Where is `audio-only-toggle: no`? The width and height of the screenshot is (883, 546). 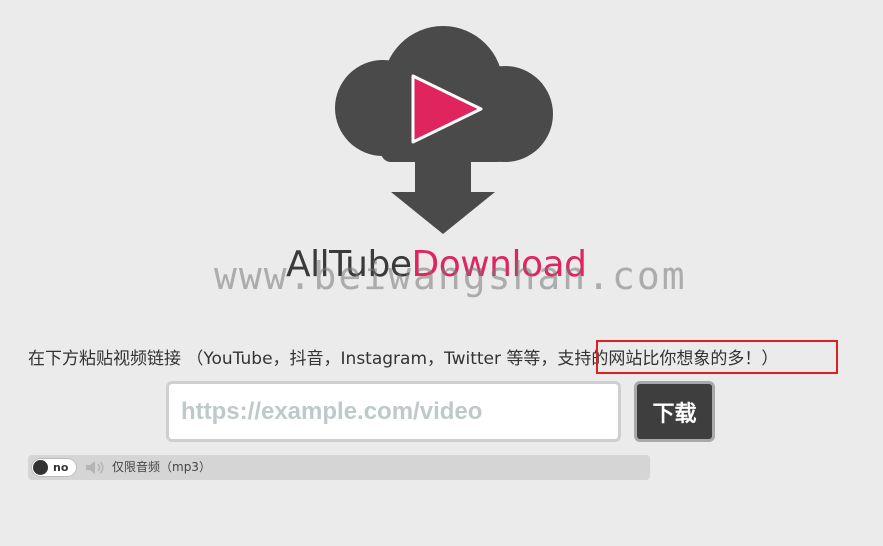 audio-only-toggle: no is located at coordinates (54, 467).